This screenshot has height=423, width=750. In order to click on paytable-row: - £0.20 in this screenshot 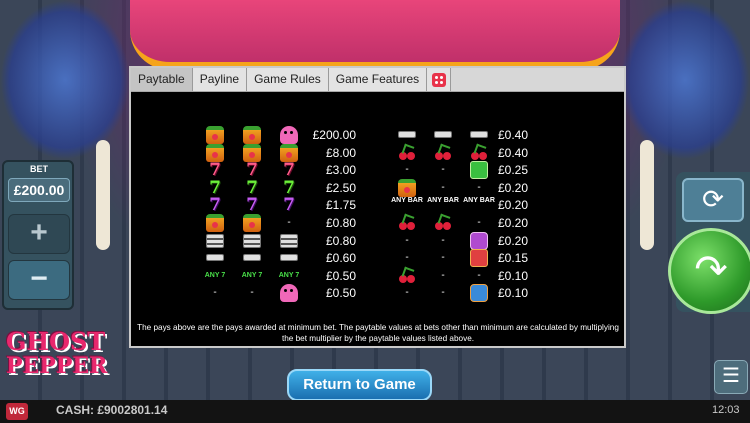, I will do `click(498, 223)`.